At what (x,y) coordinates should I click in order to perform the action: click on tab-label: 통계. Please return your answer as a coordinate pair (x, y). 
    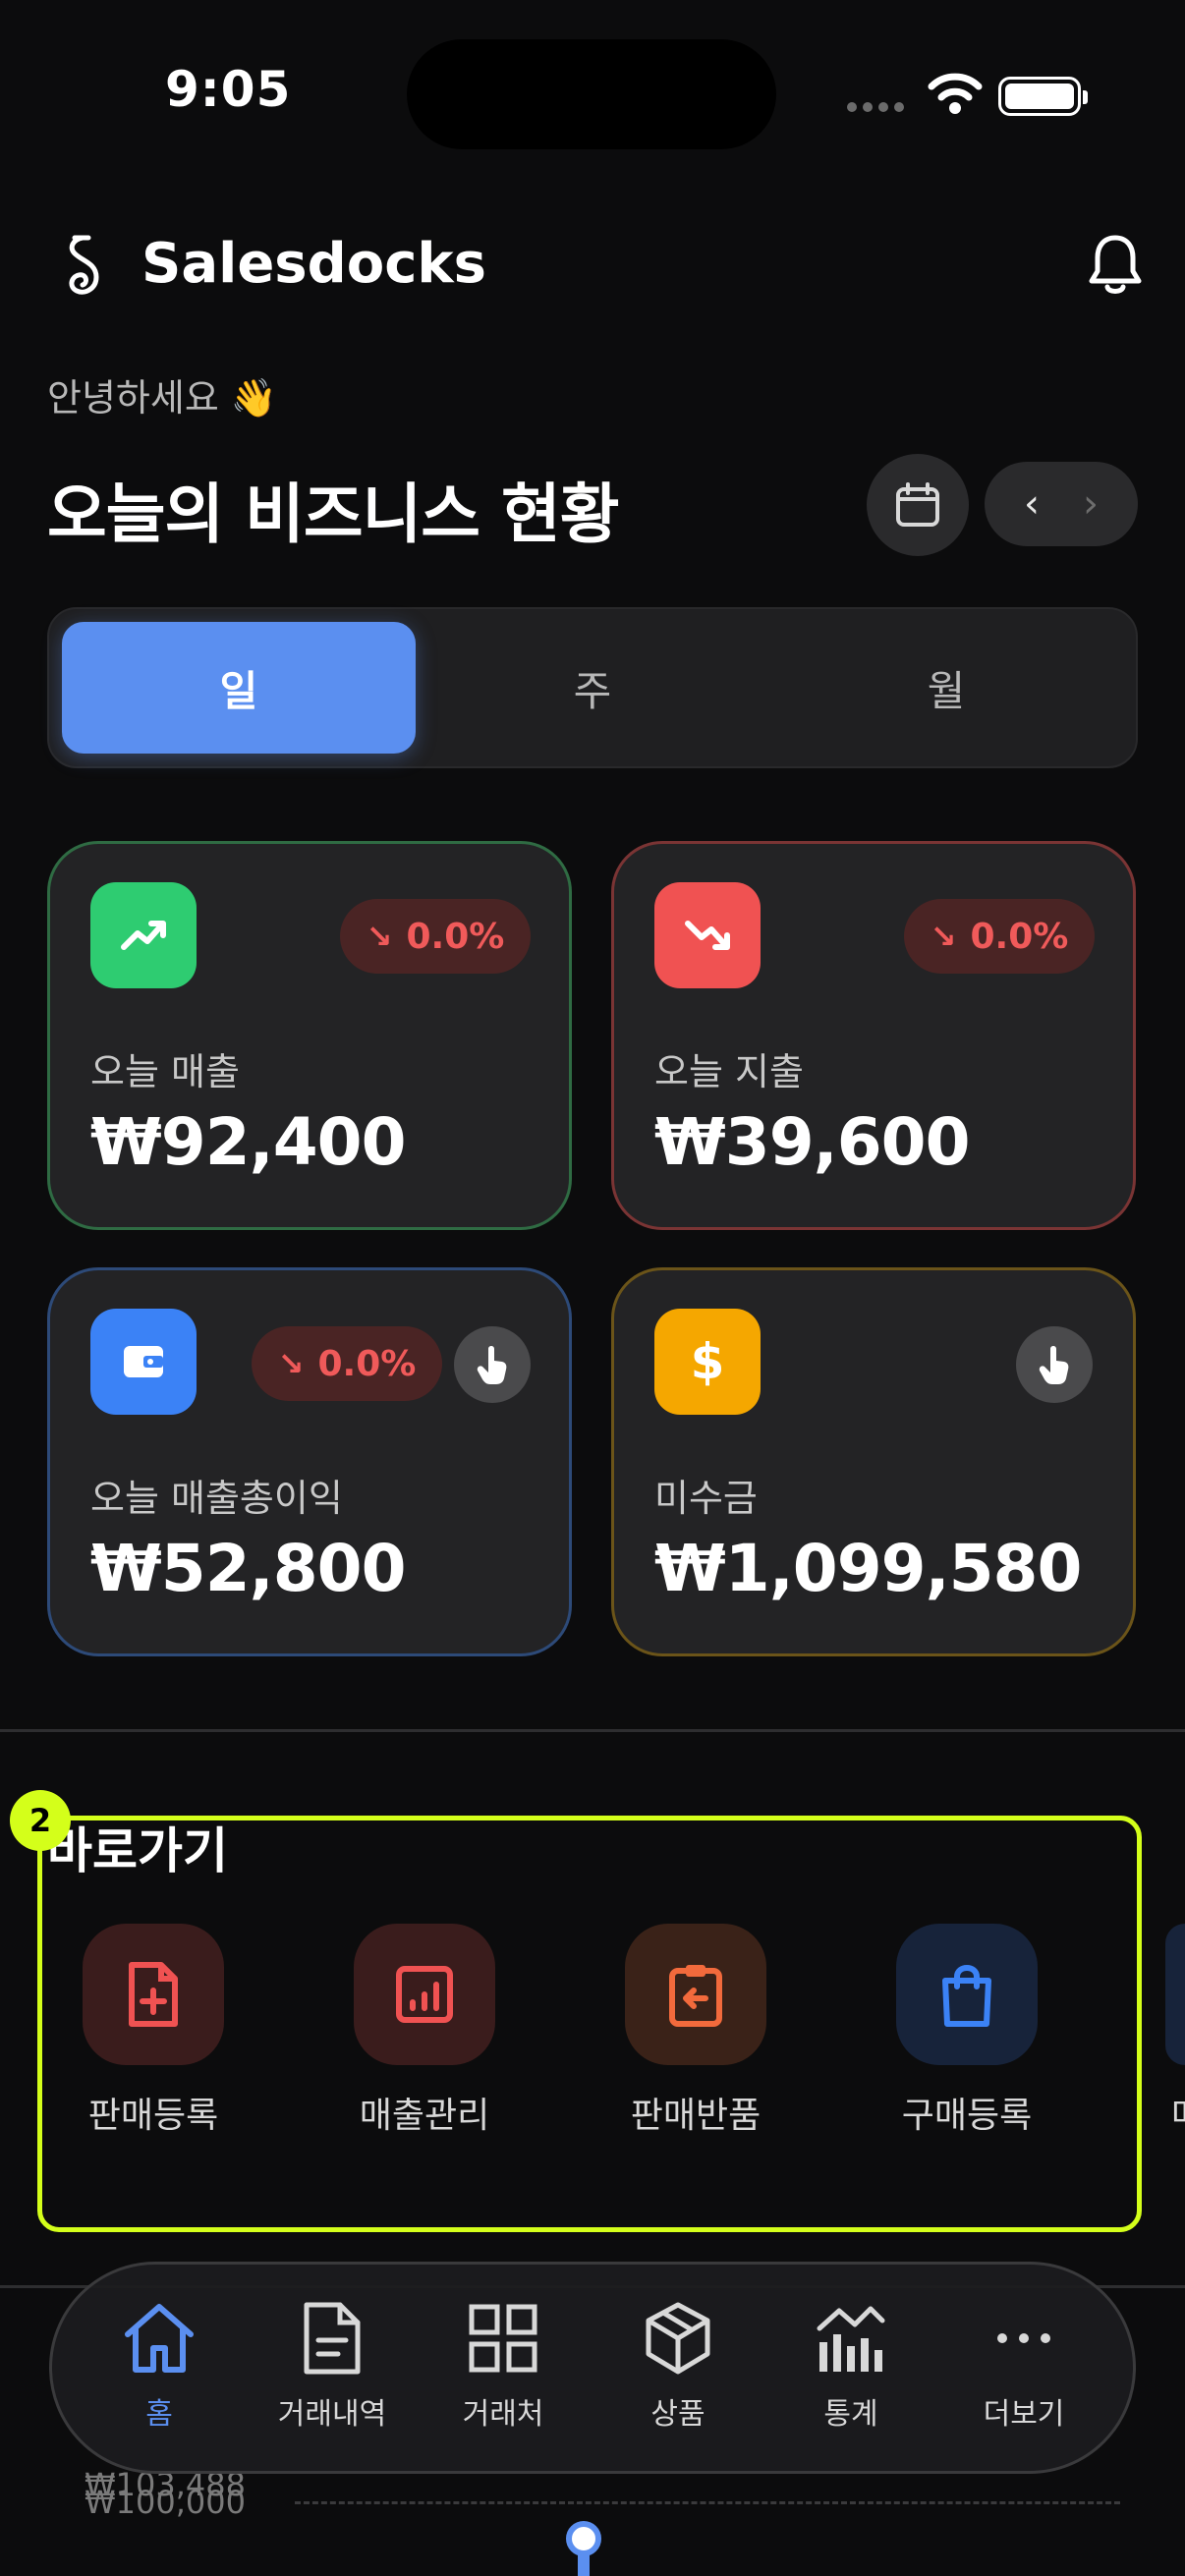
    Looking at the image, I should click on (850, 2414).